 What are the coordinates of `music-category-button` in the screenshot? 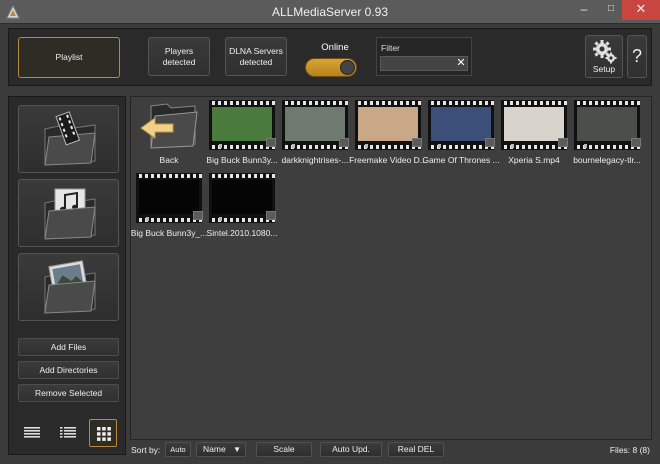 It's located at (68, 213).